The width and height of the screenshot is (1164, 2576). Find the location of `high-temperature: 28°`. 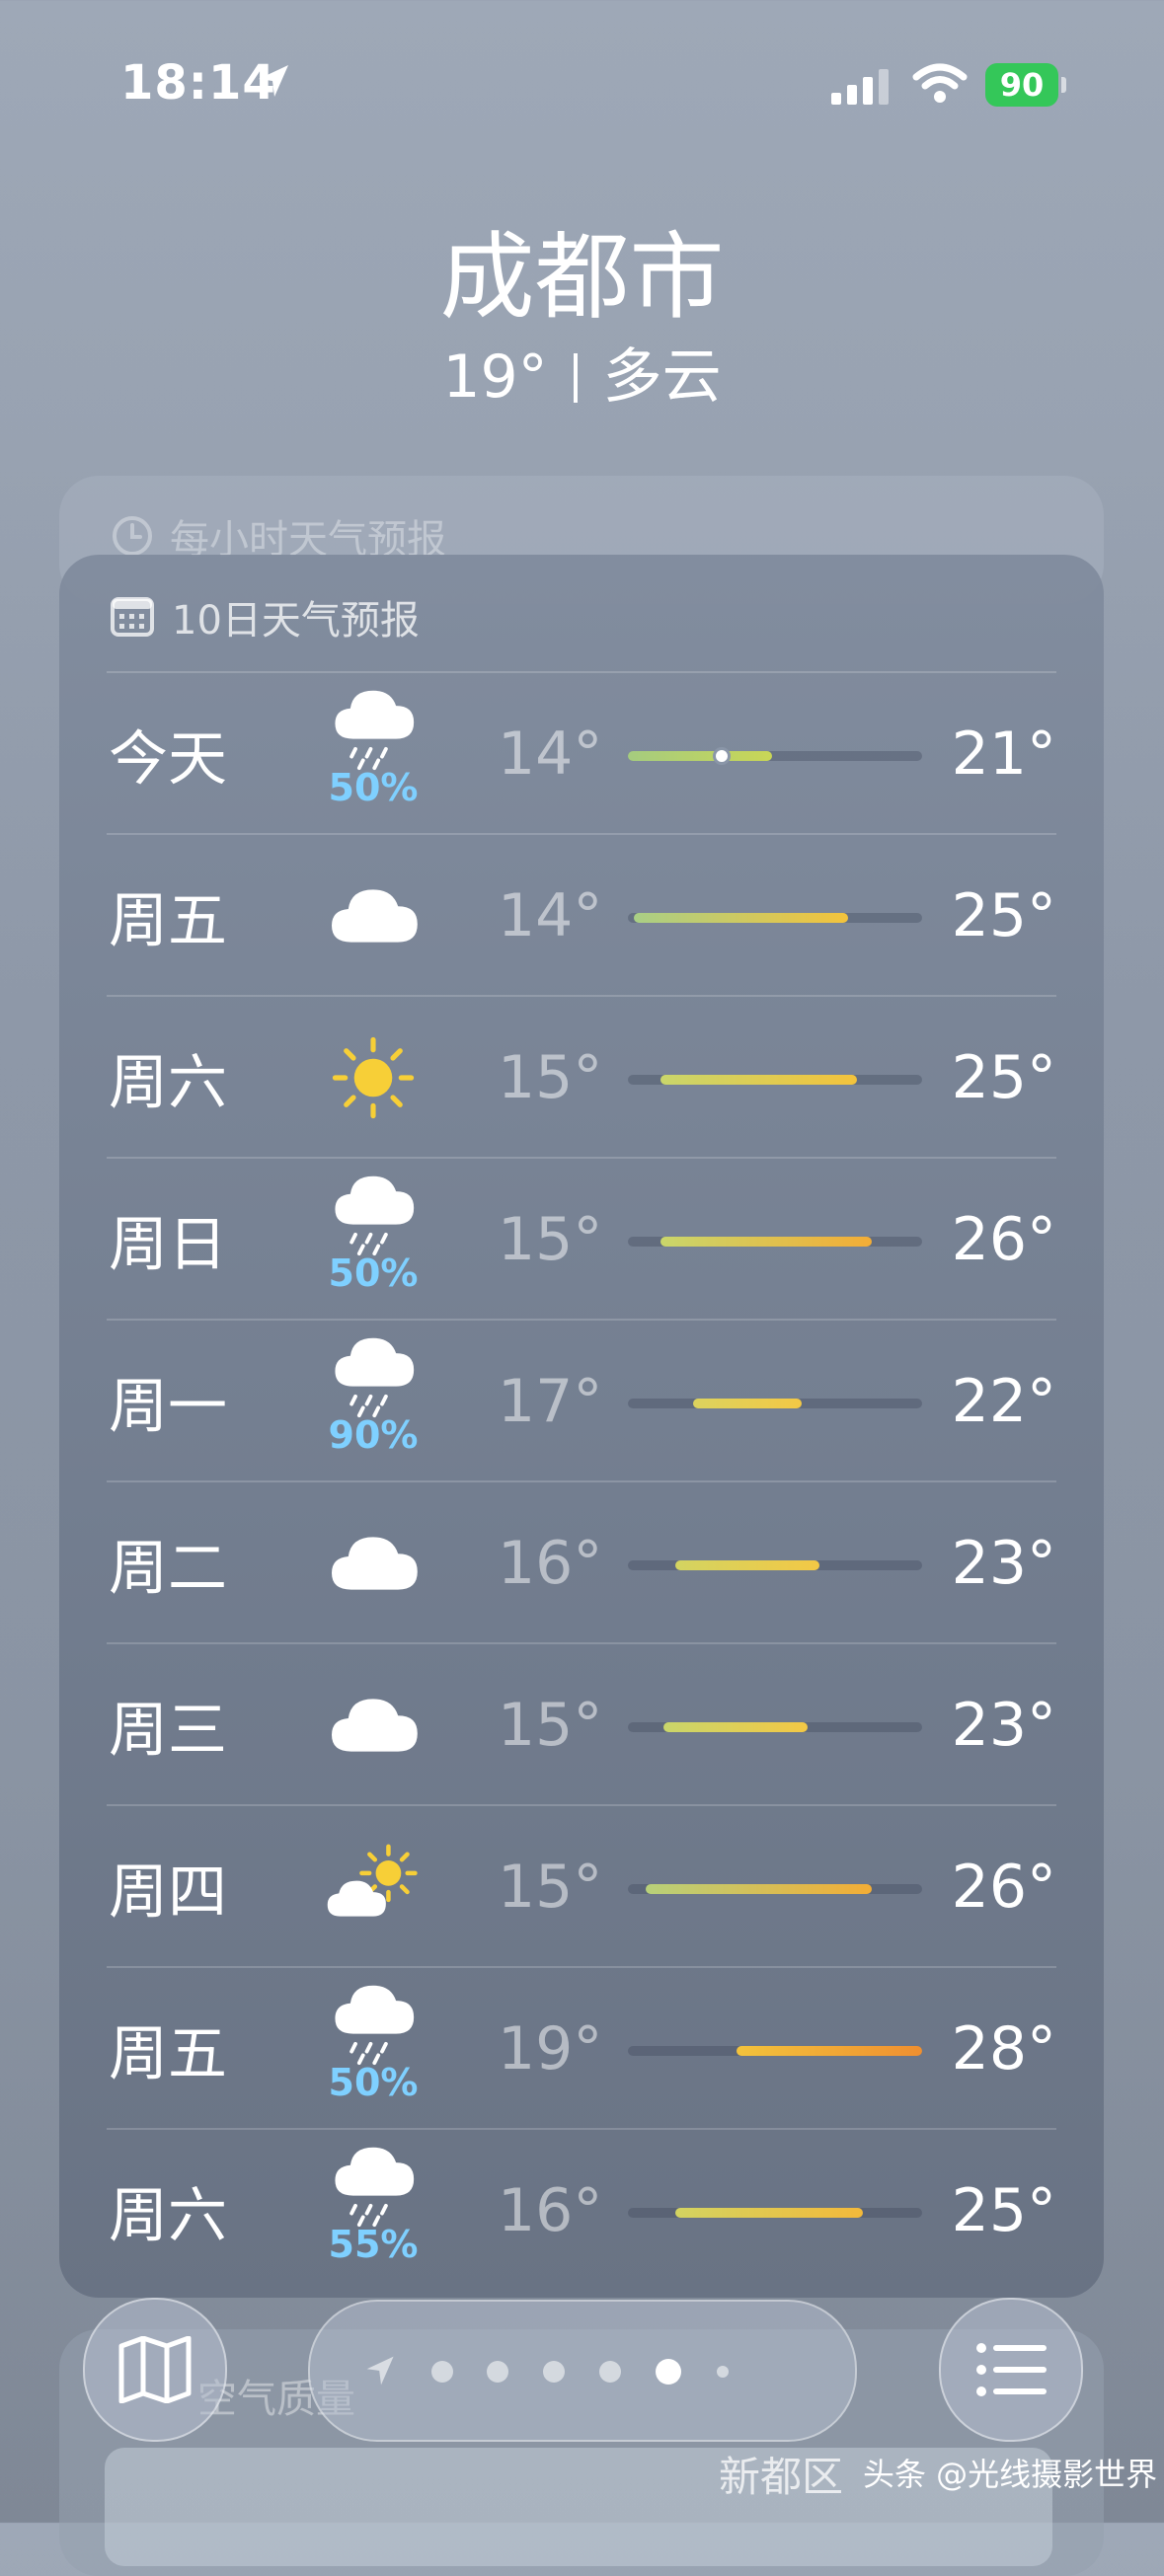

high-temperature: 28° is located at coordinates (1003, 2049).